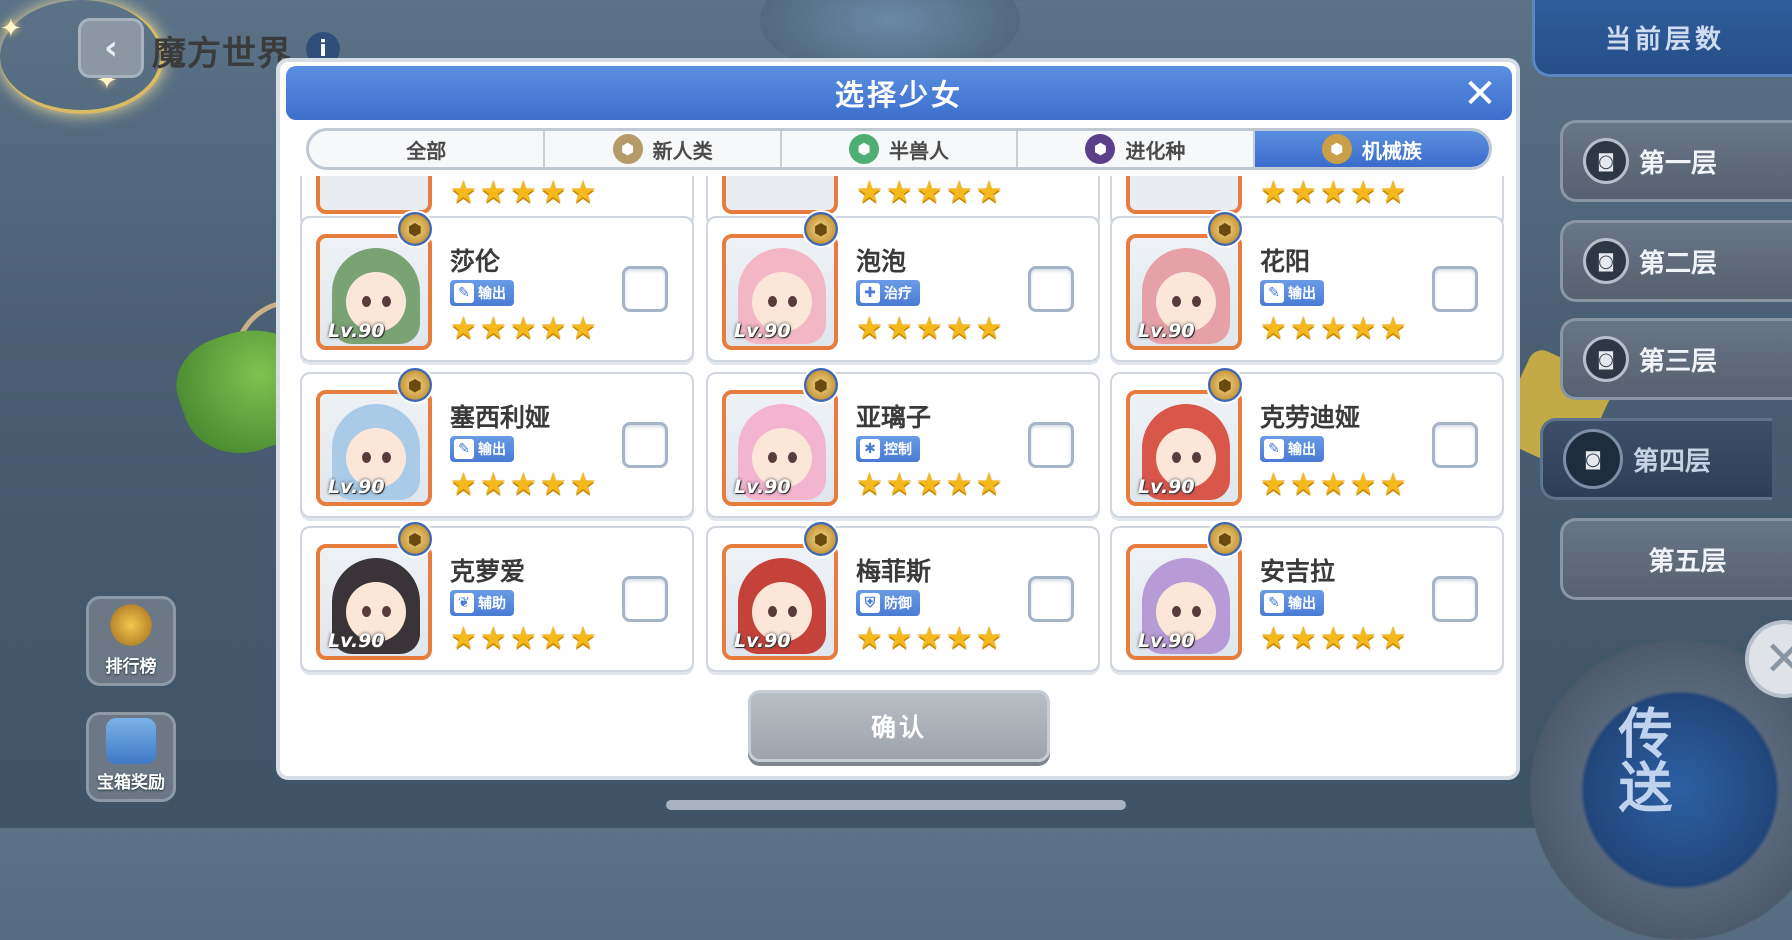  What do you see at coordinates (475, 261) in the screenshot?
I see `character-name: 莎伦` at bounding box center [475, 261].